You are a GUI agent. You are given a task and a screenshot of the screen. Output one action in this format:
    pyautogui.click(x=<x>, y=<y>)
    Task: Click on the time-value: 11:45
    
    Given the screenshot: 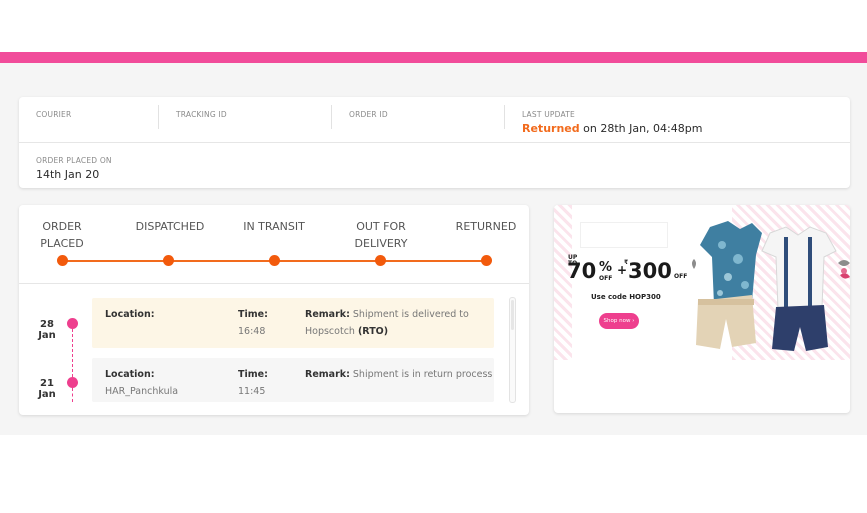 What is the action you would take?
    pyautogui.click(x=252, y=391)
    